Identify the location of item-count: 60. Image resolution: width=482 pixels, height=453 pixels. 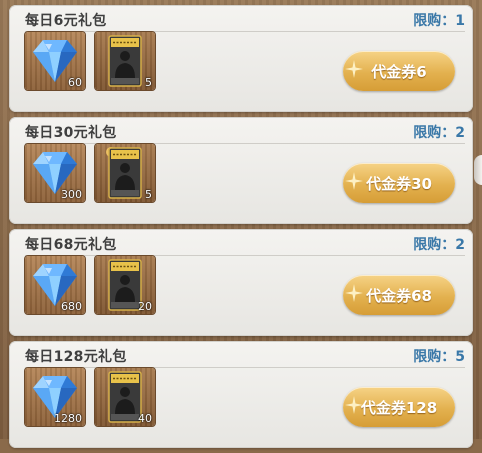
(75, 82).